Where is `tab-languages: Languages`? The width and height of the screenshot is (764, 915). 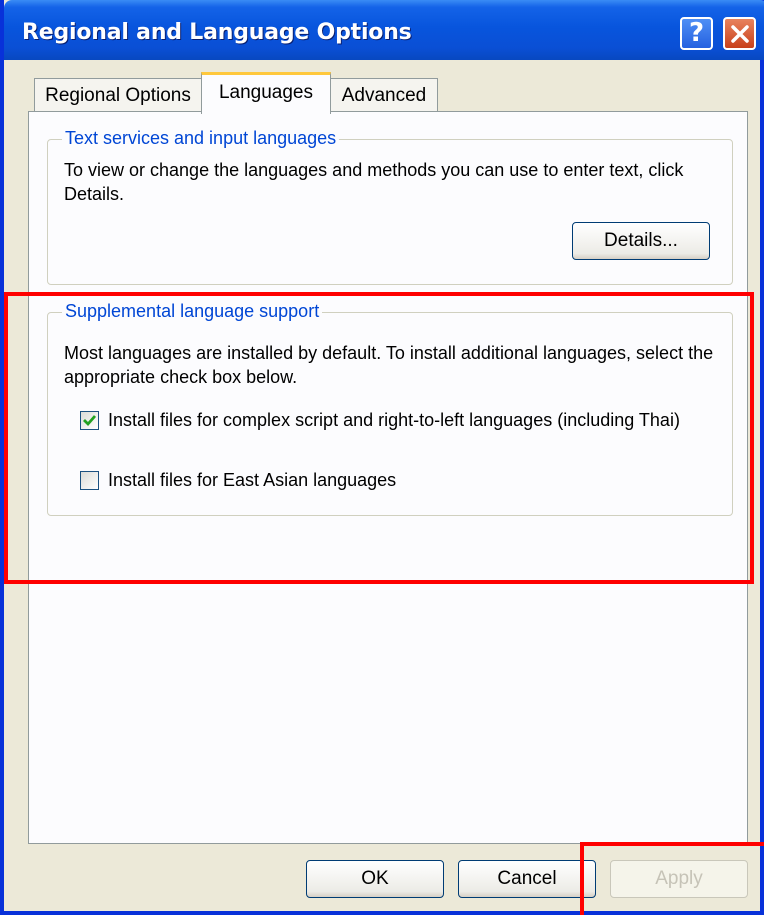 tab-languages: Languages is located at coordinates (266, 93).